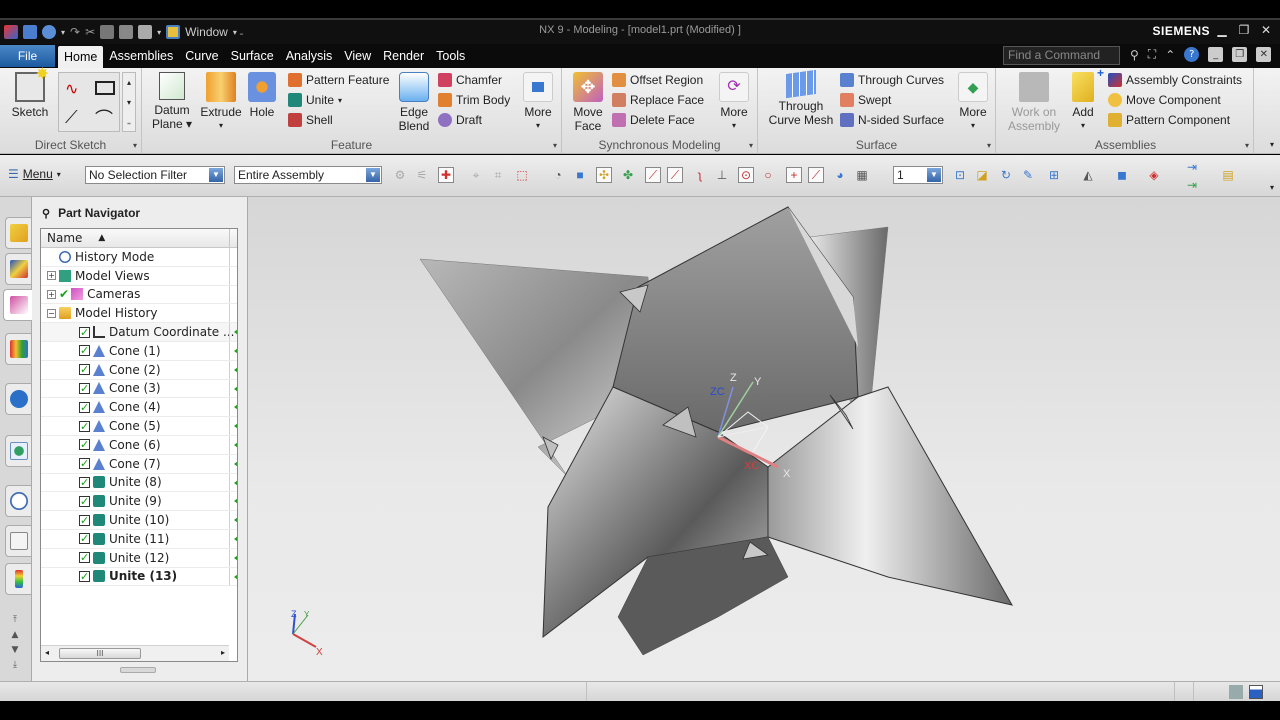 This screenshot has height=720, width=1280. I want to click on close-icon: ✕, so click(1266, 30).